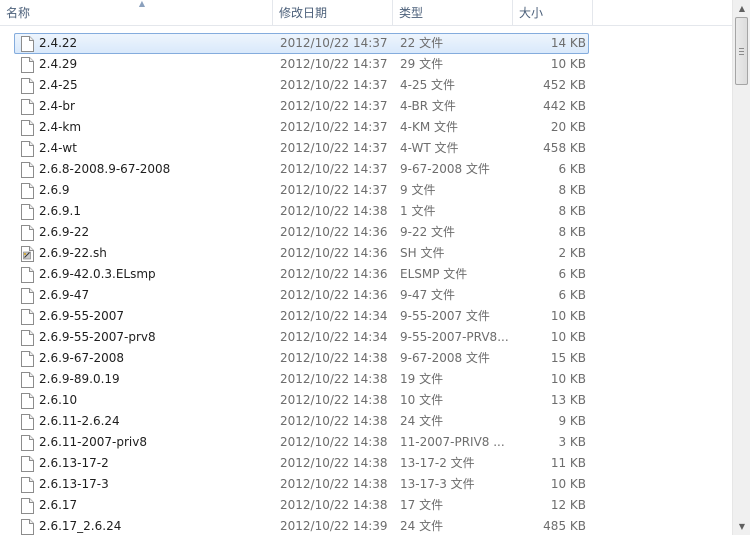 The height and width of the screenshot is (535, 750). What do you see at coordinates (418, 190) in the screenshot?
I see `file-type: 9 文件` at bounding box center [418, 190].